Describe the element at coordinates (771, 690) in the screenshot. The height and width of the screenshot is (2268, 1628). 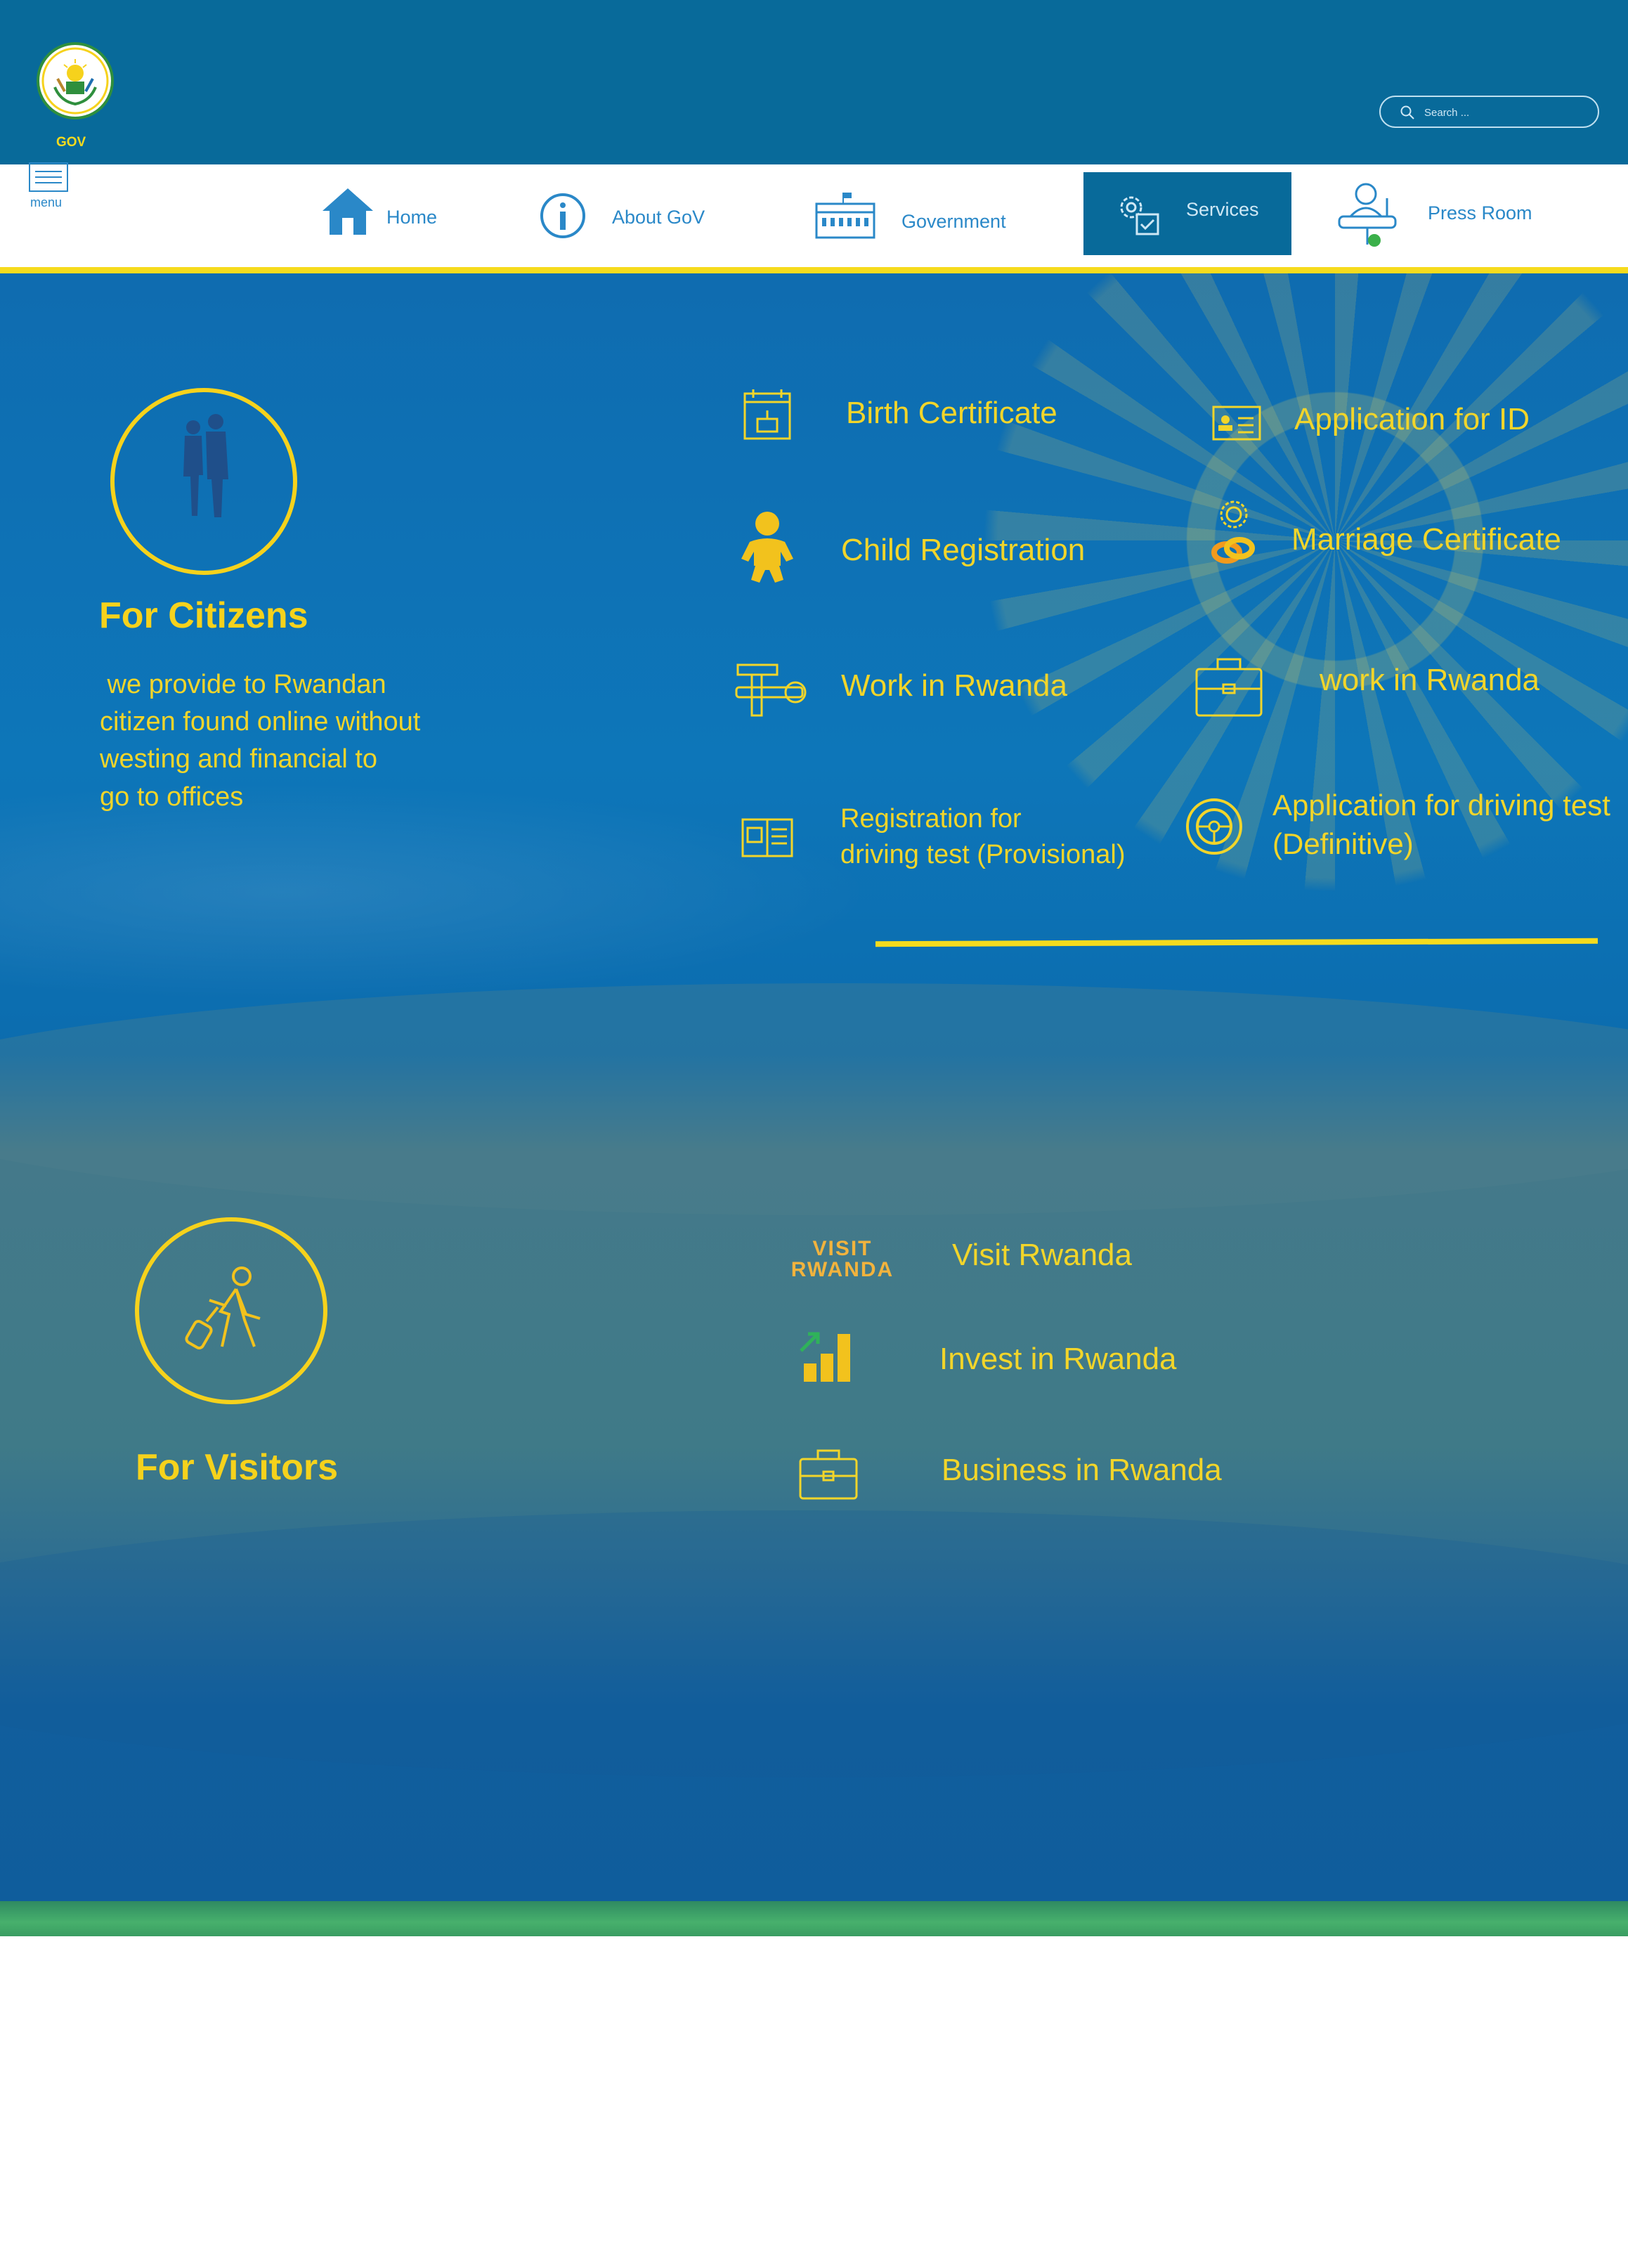
I see `tools-icon` at that location.